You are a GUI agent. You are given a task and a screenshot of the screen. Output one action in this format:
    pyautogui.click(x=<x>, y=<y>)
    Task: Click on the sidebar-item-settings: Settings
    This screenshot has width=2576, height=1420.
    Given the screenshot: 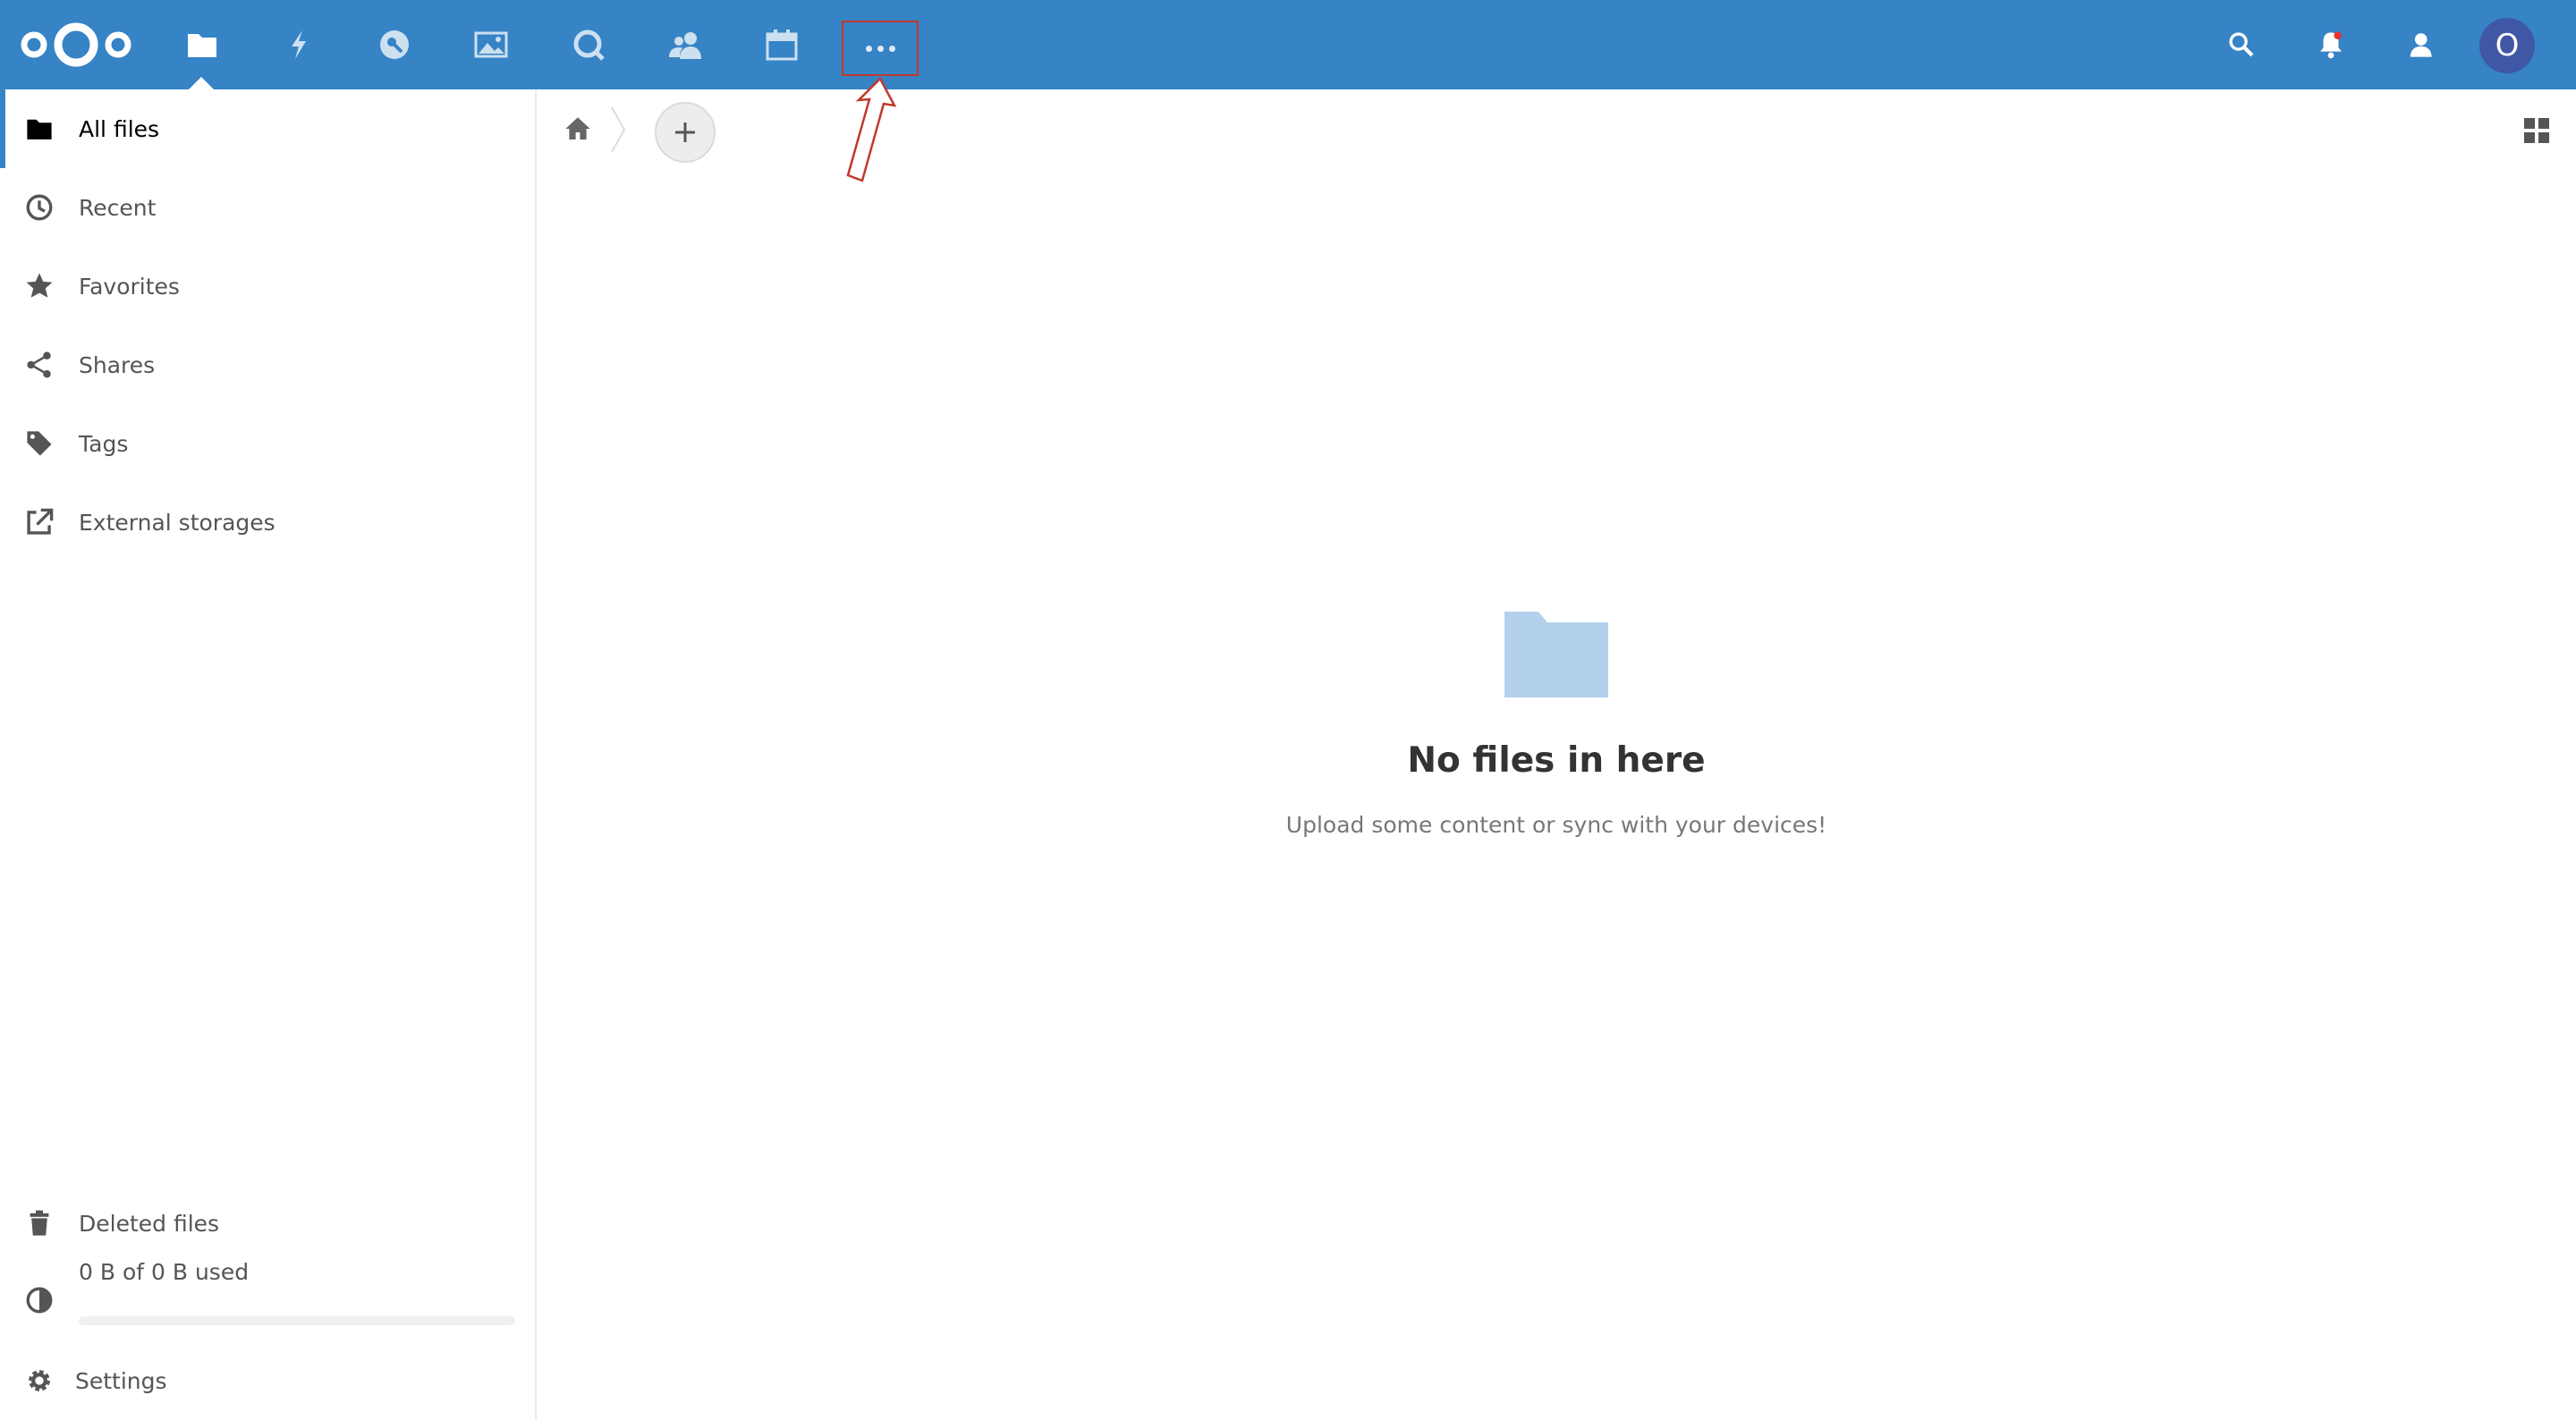 What is the action you would take?
    pyautogui.click(x=267, y=1380)
    